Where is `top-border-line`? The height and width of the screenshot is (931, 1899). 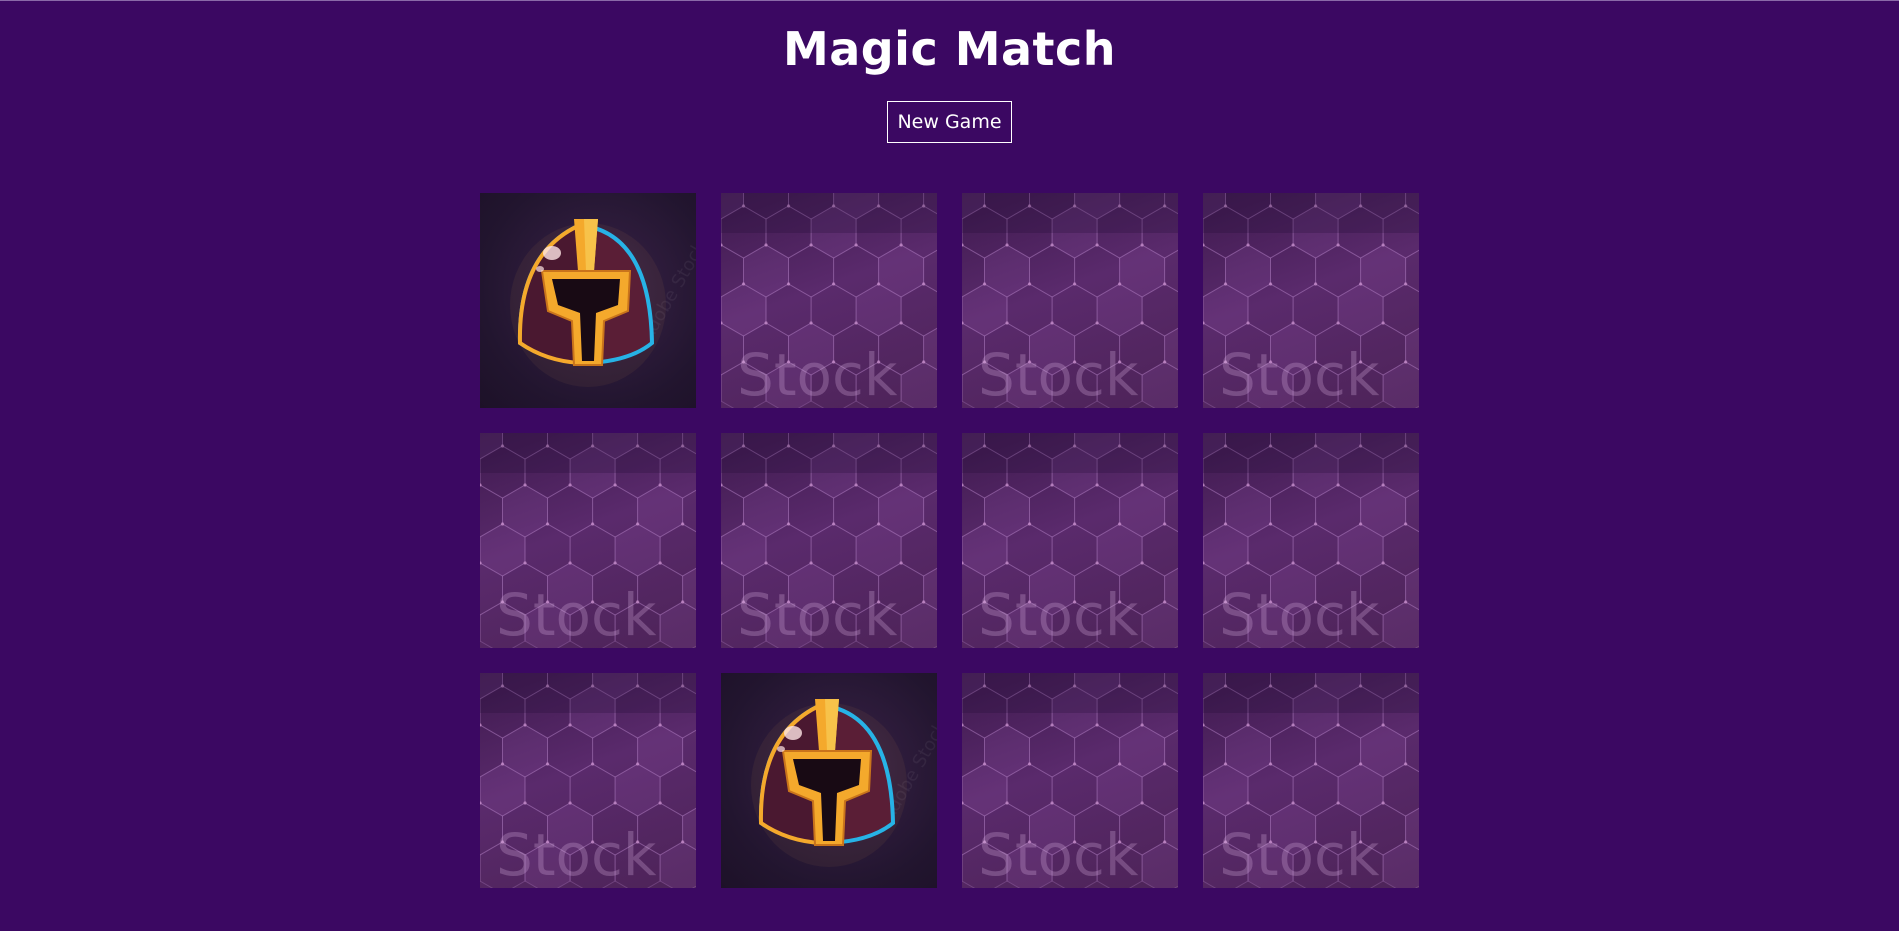 top-border-line is located at coordinates (949, 0).